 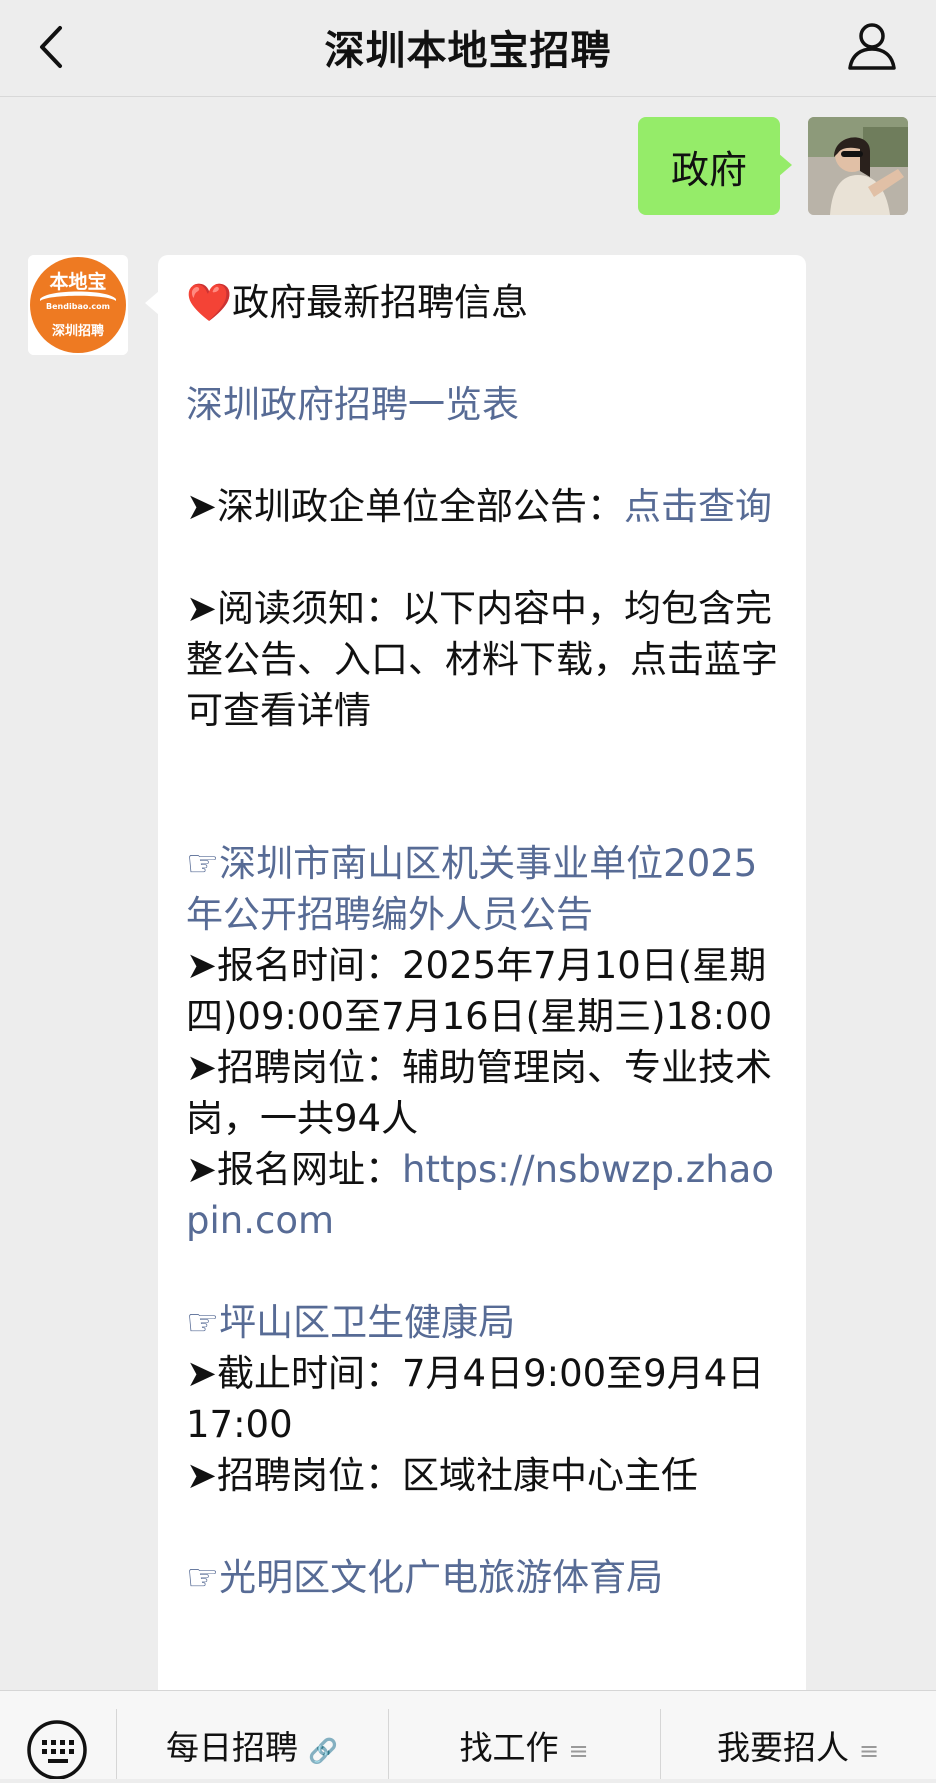 I want to click on bendibao-logo: 本地宝 Bendibao.com 深圳招聘, so click(x=78, y=305).